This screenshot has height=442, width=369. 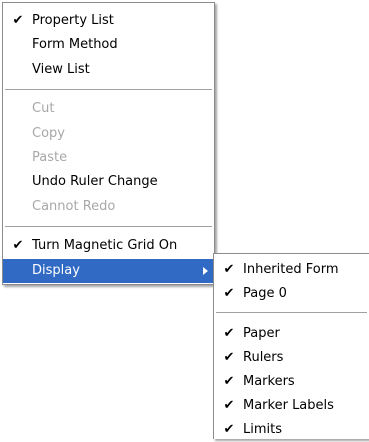 What do you see at coordinates (61, 69) in the screenshot?
I see `menu-item-label: View List` at bounding box center [61, 69].